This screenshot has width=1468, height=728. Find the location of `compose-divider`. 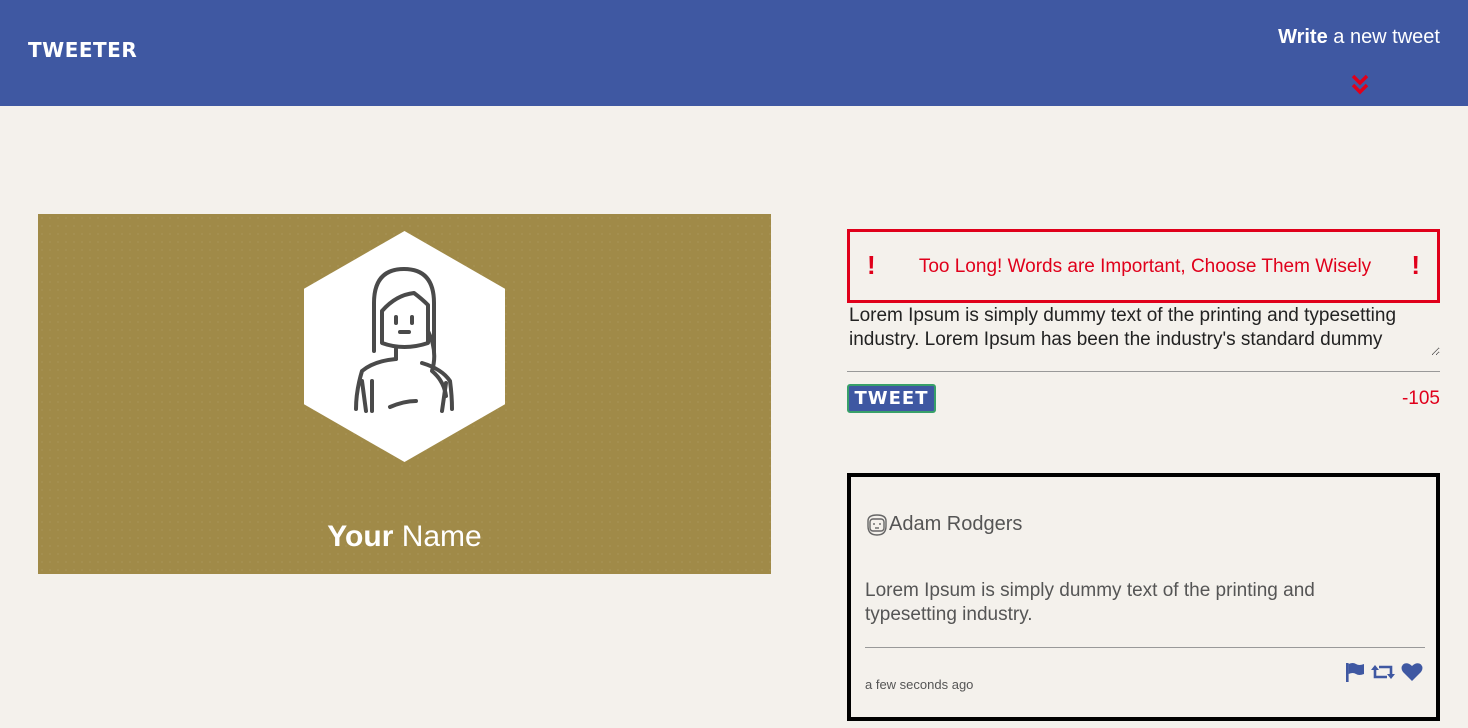

compose-divider is located at coordinates (1143, 371).